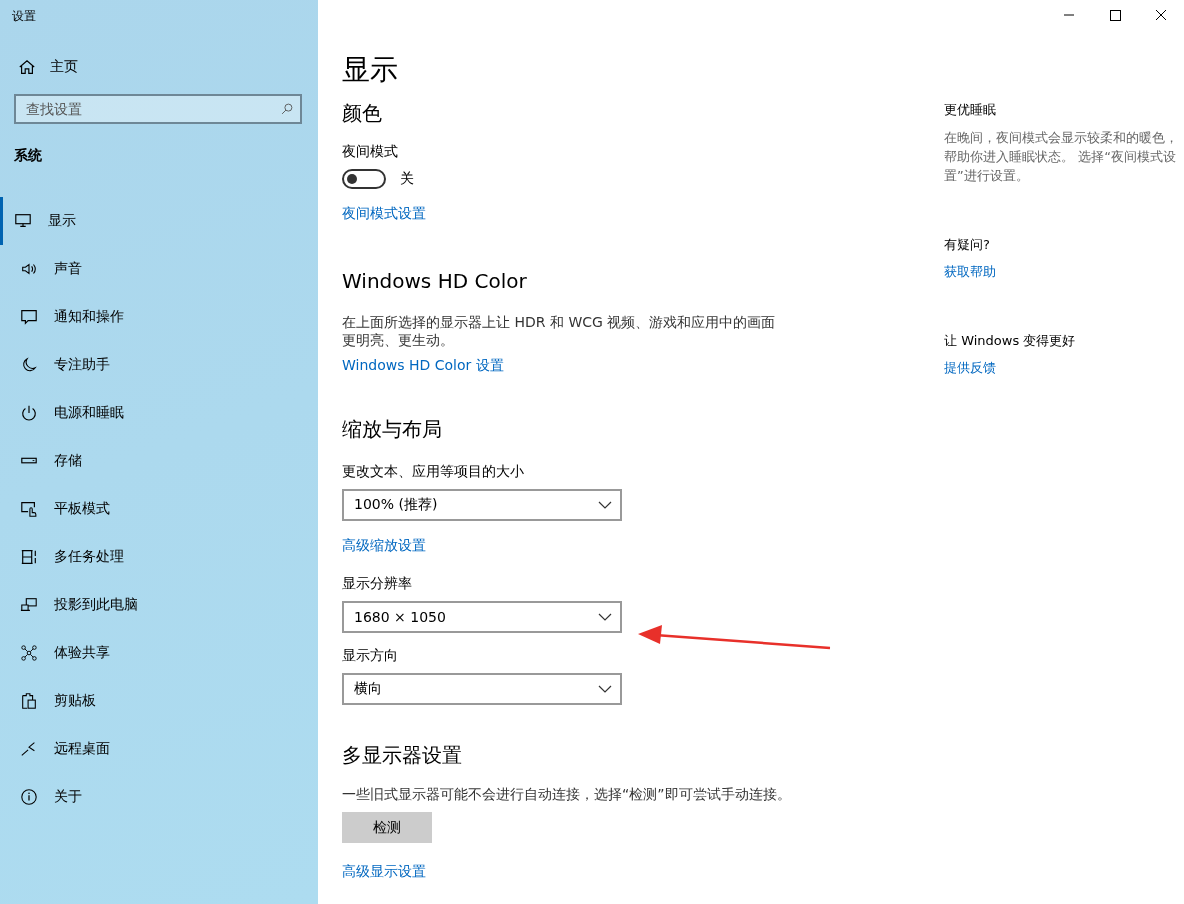 The height and width of the screenshot is (904, 1184). I want to click on section-description: 一些旧式显示器可能不会进行自动连接，选择“检测”即可尝试手动连接。, so click(567, 794).